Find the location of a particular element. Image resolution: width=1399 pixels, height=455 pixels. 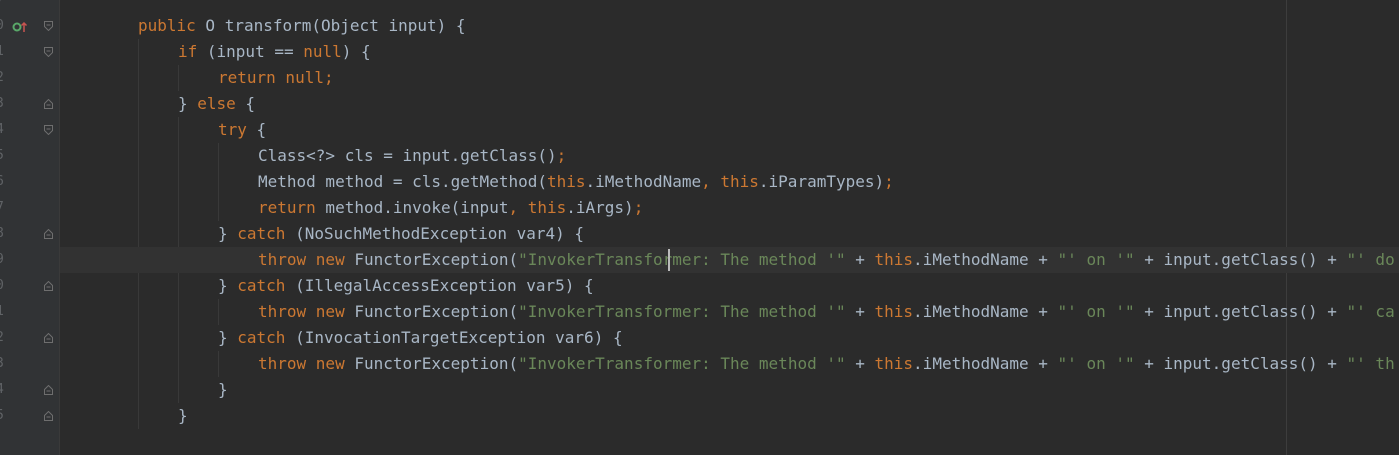

gutter-row: 6 is located at coordinates (29, 182).